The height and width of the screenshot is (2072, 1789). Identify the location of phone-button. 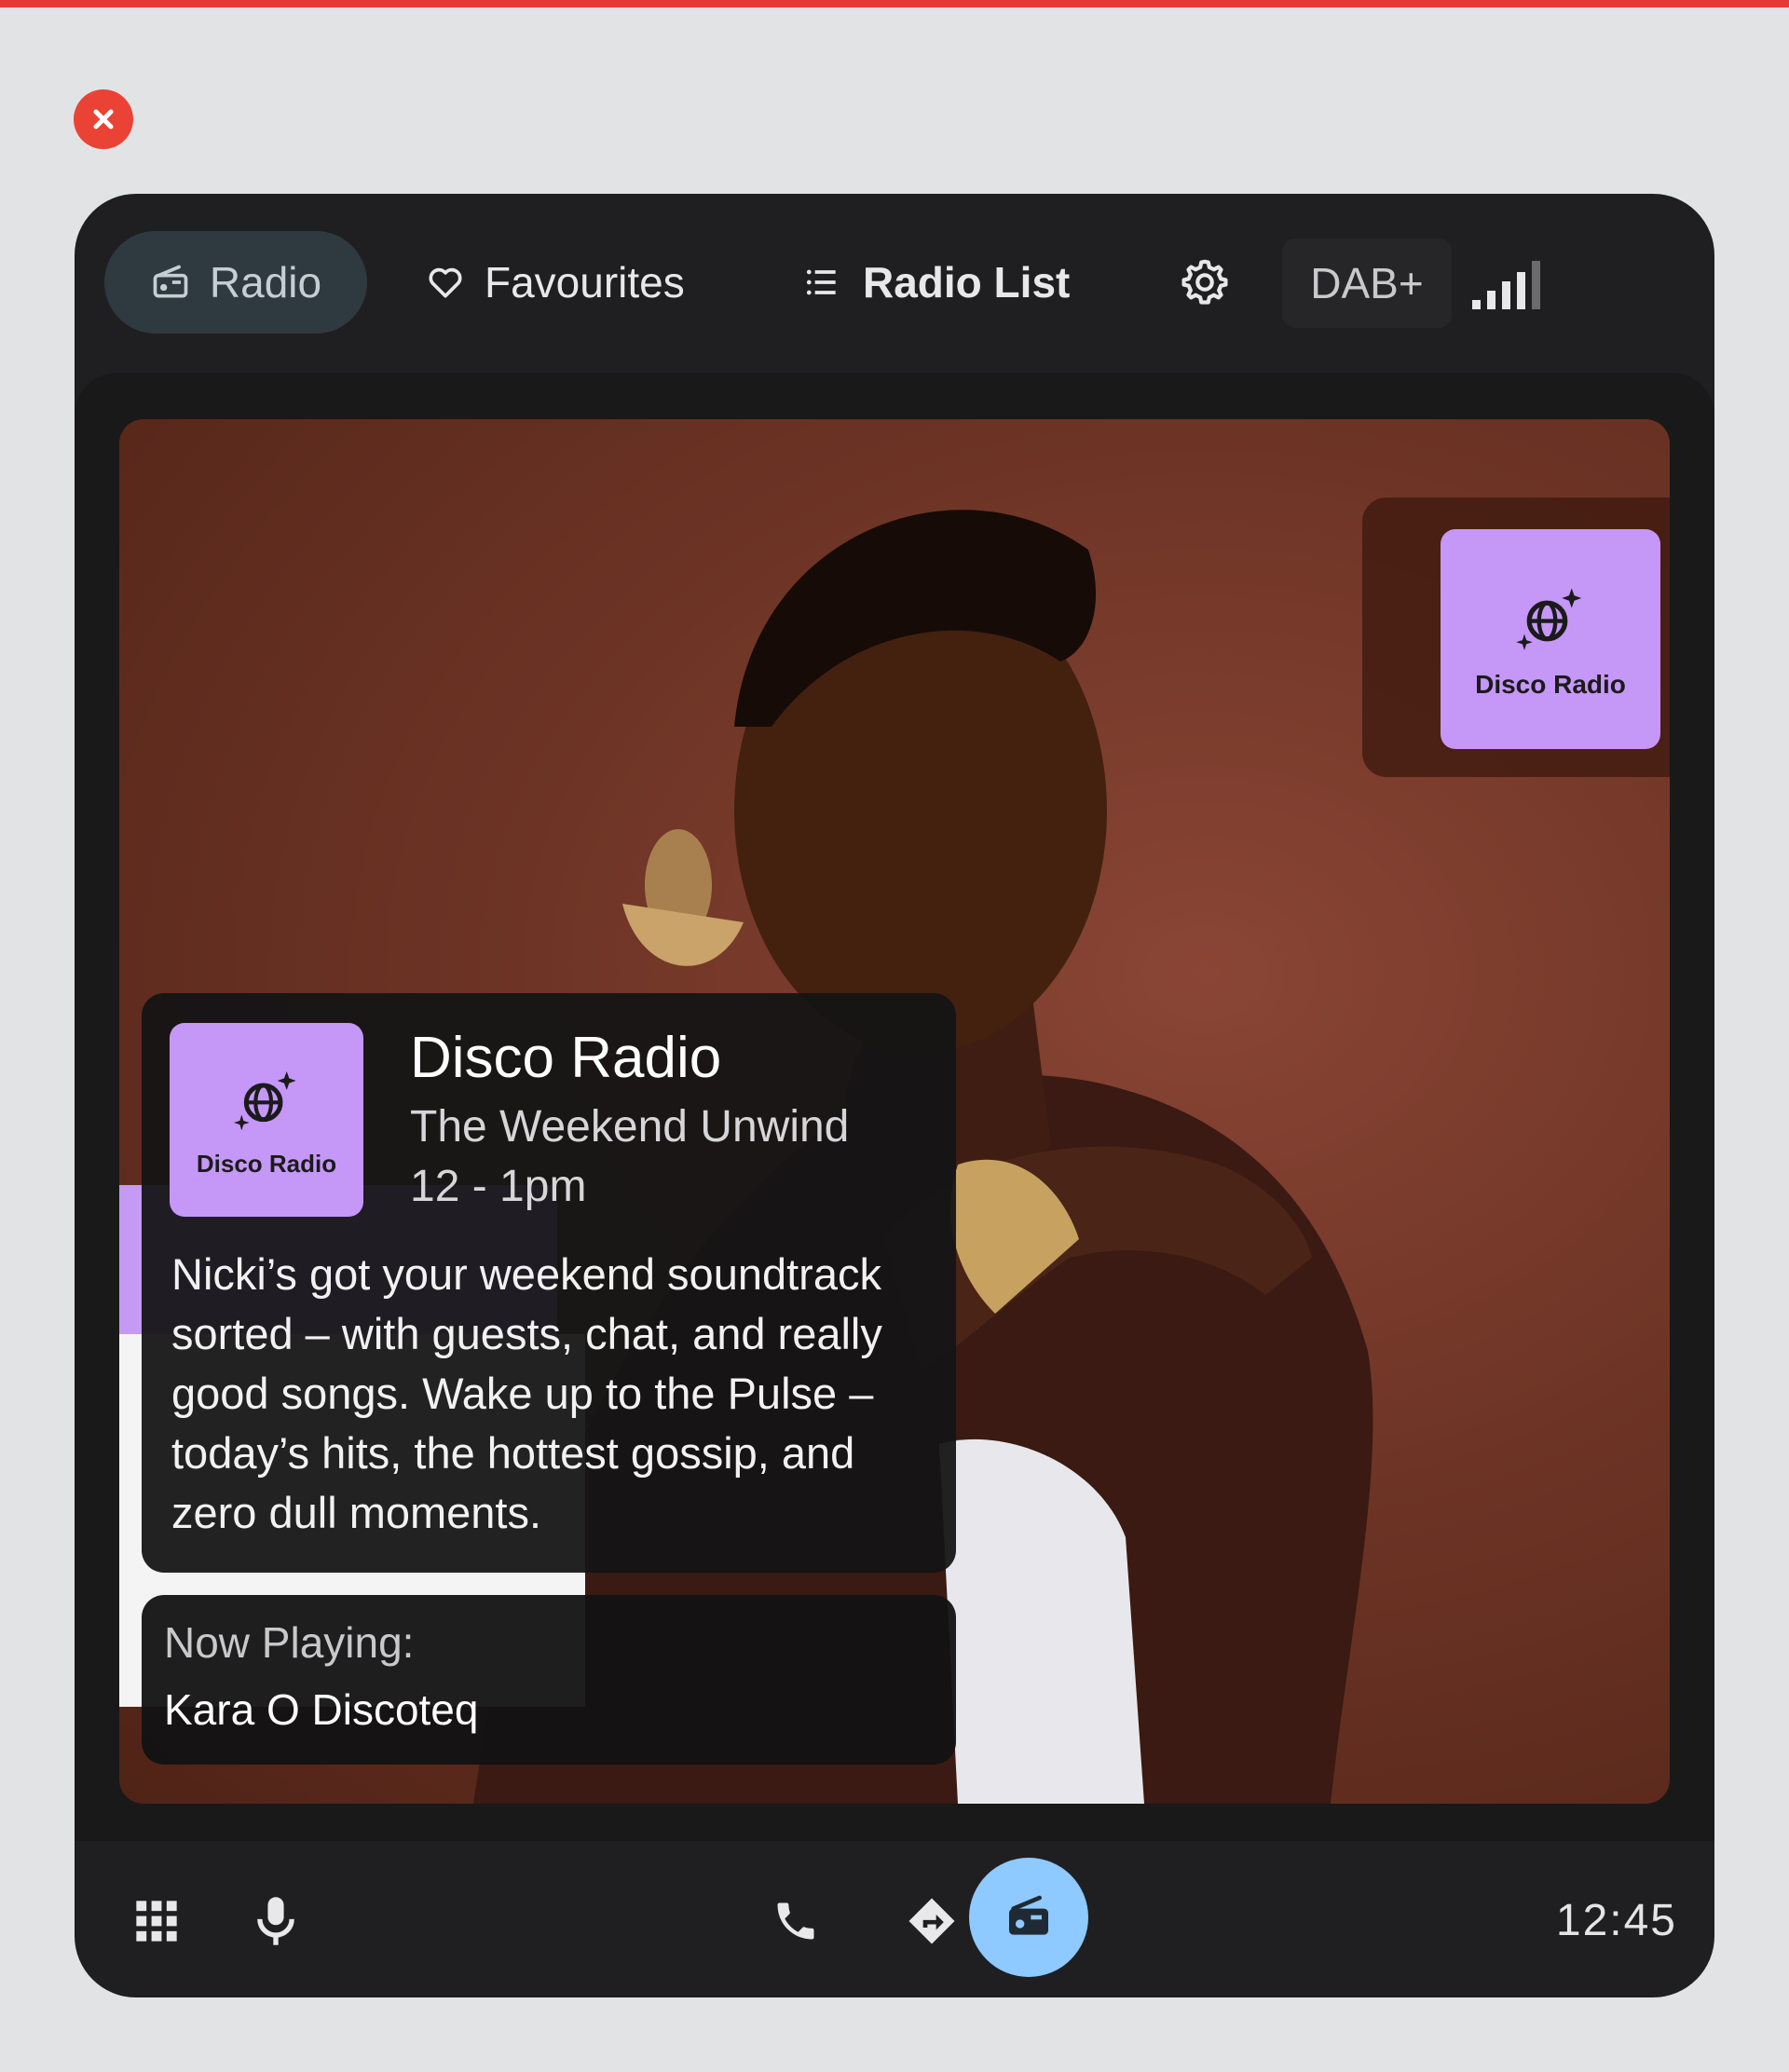
(795, 1921).